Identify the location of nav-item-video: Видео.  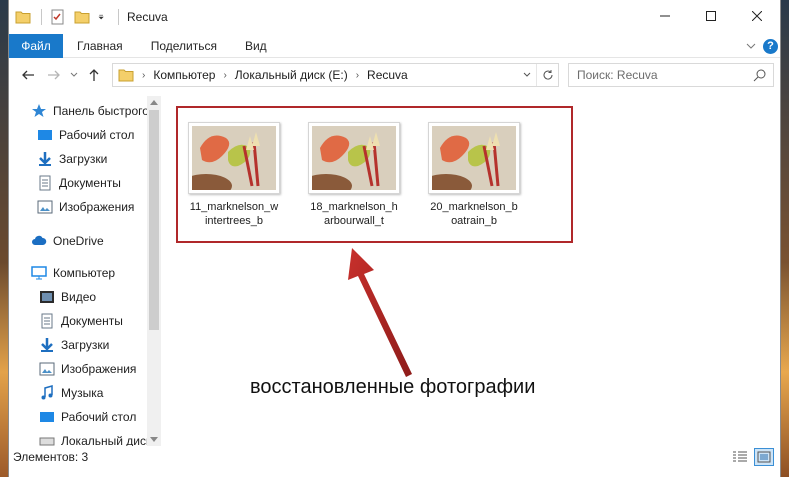
(100, 297).